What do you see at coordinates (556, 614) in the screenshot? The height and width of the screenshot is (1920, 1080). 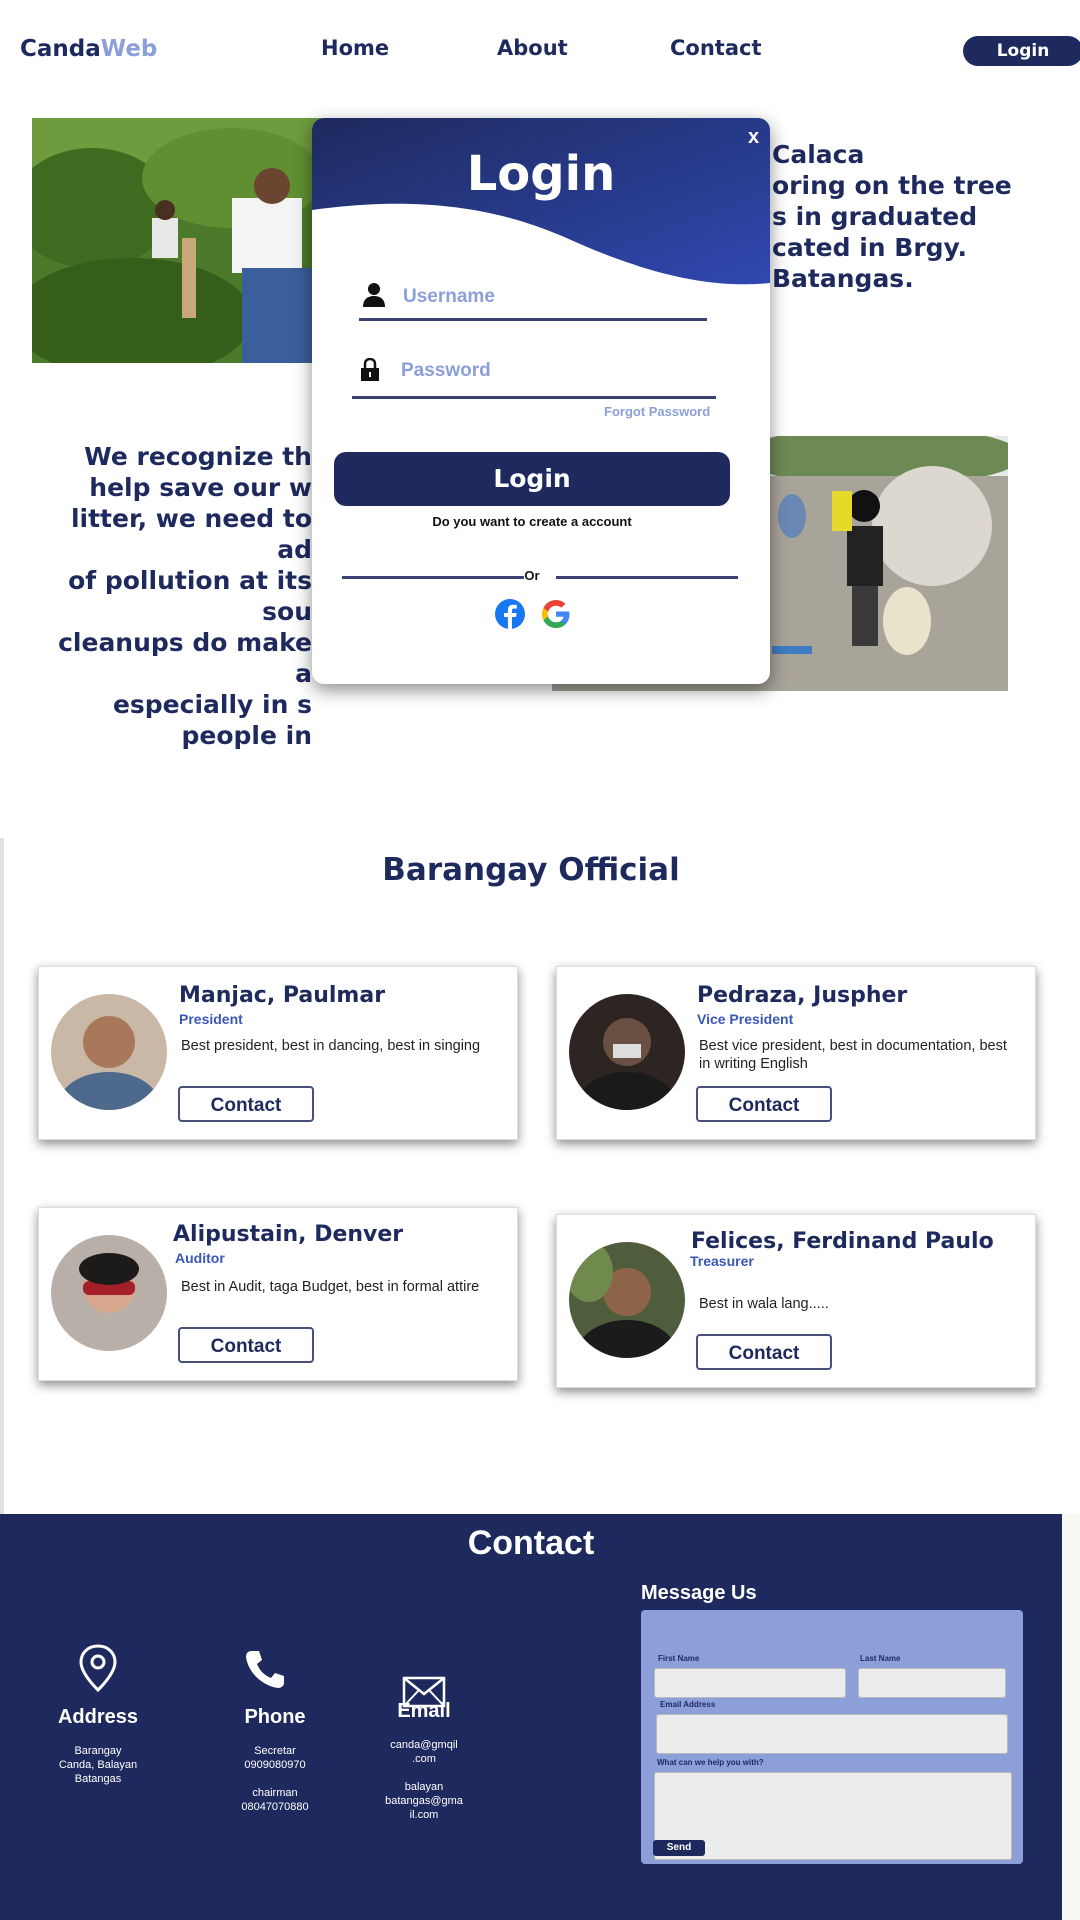 I see `google-icon` at bounding box center [556, 614].